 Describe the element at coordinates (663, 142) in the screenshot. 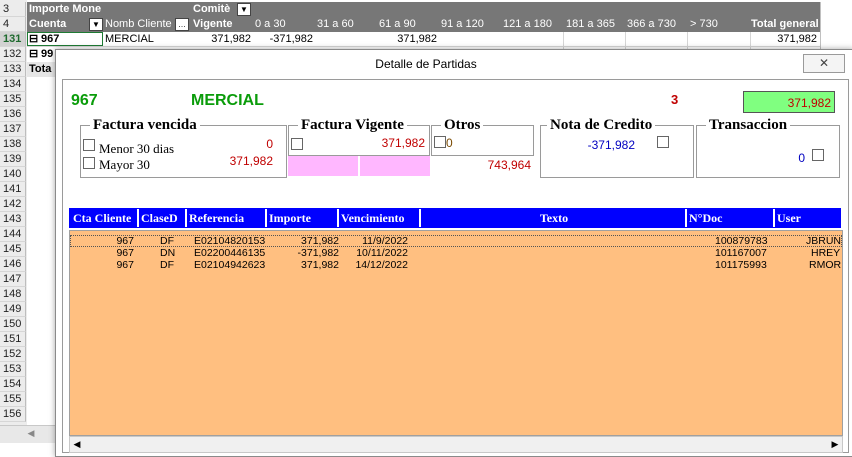

I see `nota-credito-checkbox` at that location.